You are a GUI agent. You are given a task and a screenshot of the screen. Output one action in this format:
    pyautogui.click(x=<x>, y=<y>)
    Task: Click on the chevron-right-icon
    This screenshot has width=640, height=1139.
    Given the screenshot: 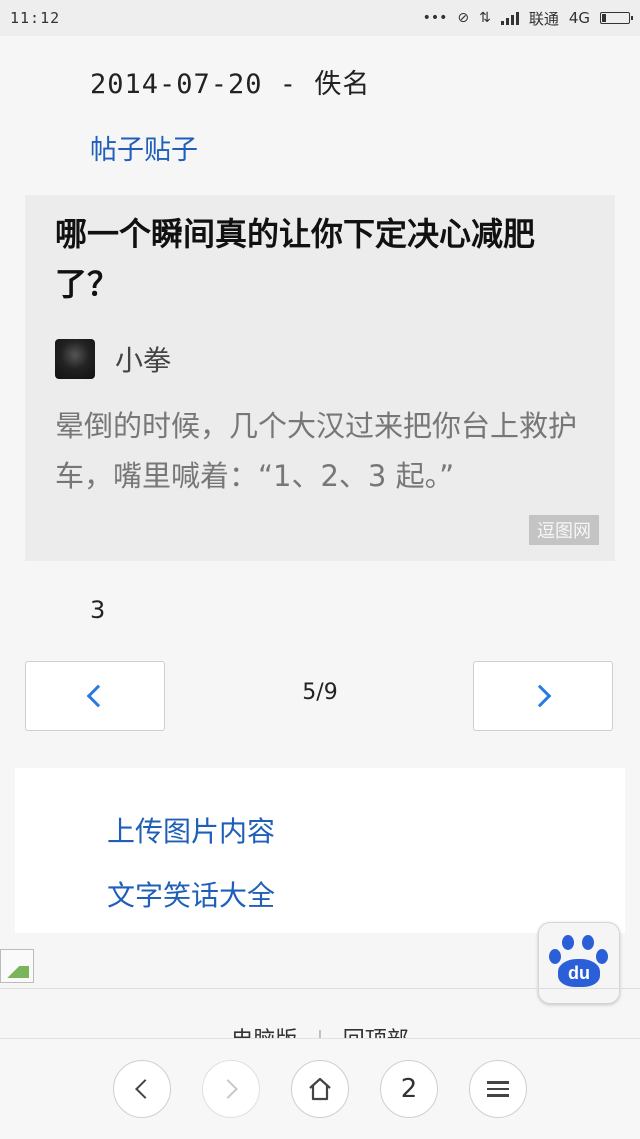 What is the action you would take?
    pyautogui.click(x=540, y=696)
    